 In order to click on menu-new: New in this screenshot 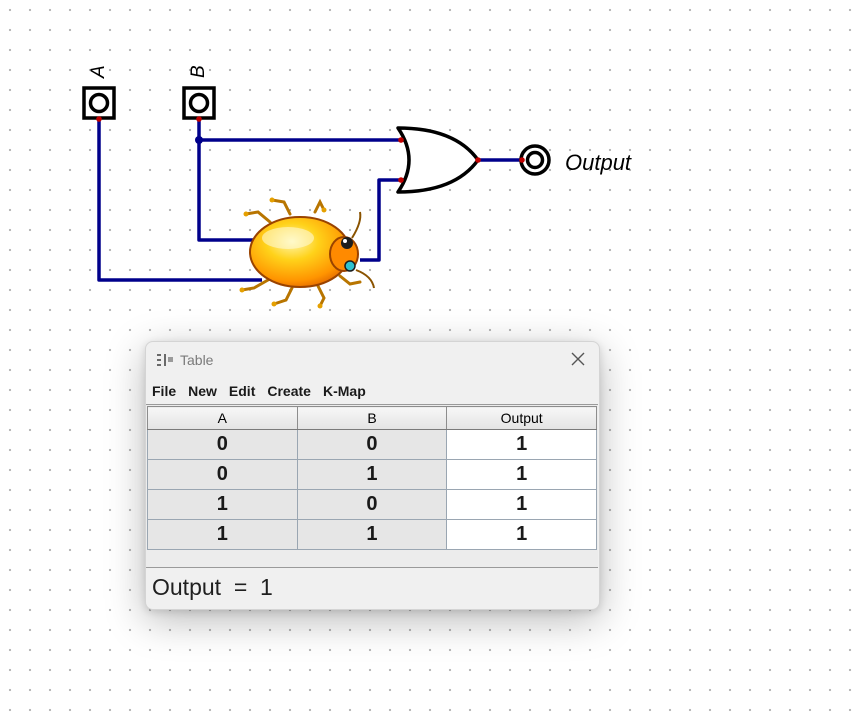, I will do `click(202, 391)`.